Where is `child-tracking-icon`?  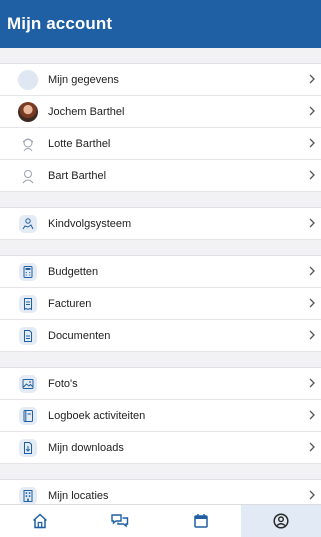
child-tracking-icon is located at coordinates (28, 224).